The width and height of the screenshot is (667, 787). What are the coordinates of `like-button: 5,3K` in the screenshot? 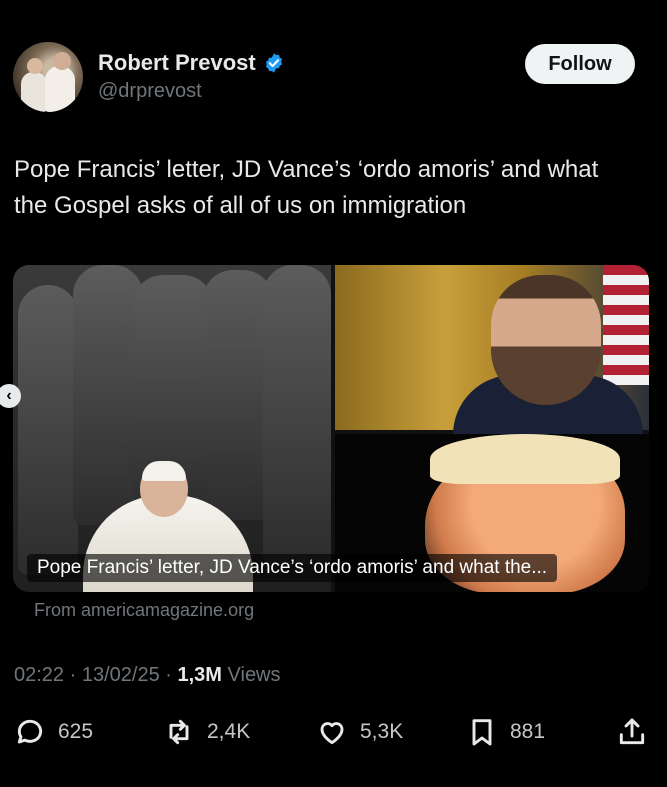 It's located at (359, 732).